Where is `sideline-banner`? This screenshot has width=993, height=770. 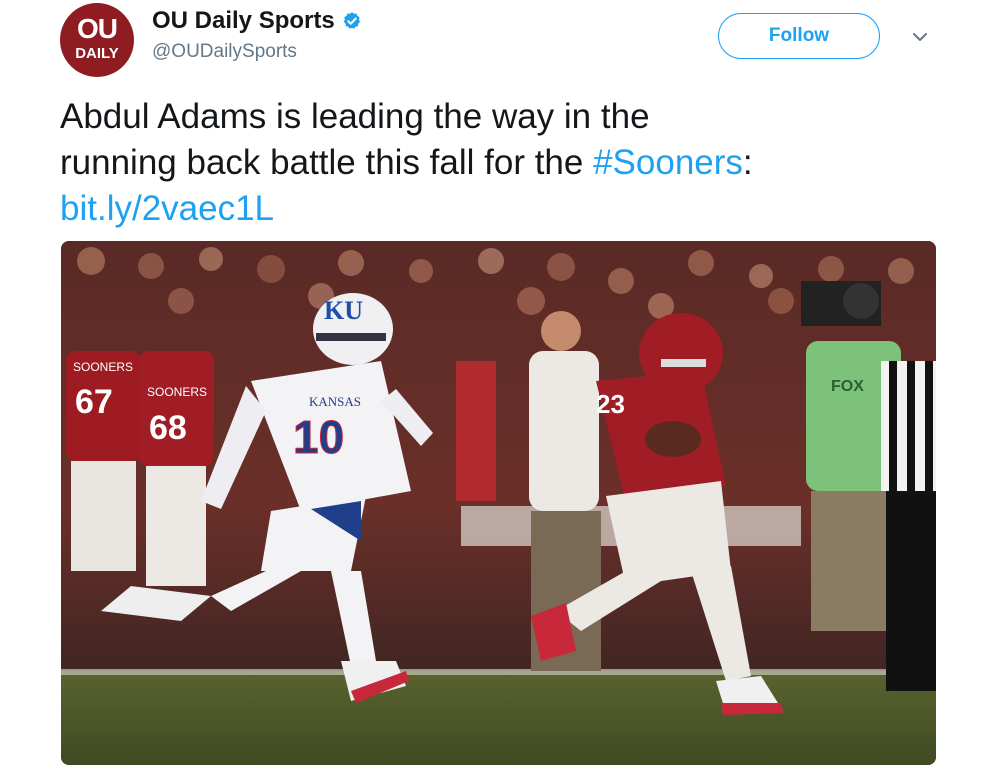 sideline-banner is located at coordinates (476, 431).